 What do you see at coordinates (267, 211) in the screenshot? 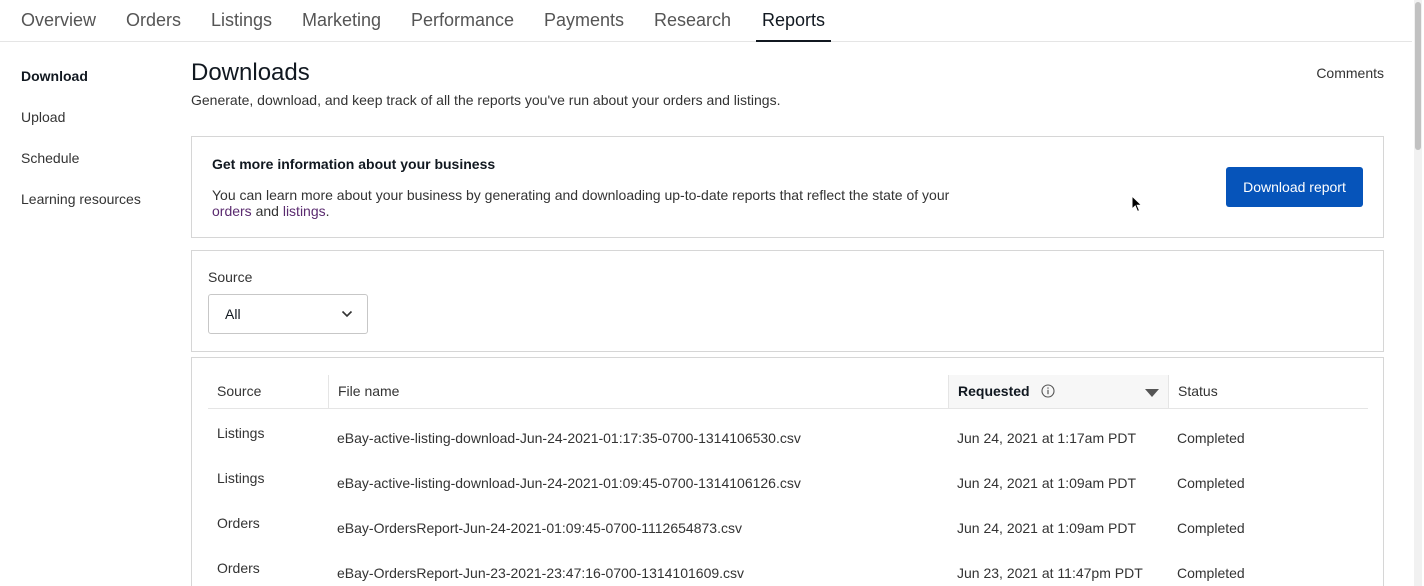
I see `info-body-and: and` at bounding box center [267, 211].